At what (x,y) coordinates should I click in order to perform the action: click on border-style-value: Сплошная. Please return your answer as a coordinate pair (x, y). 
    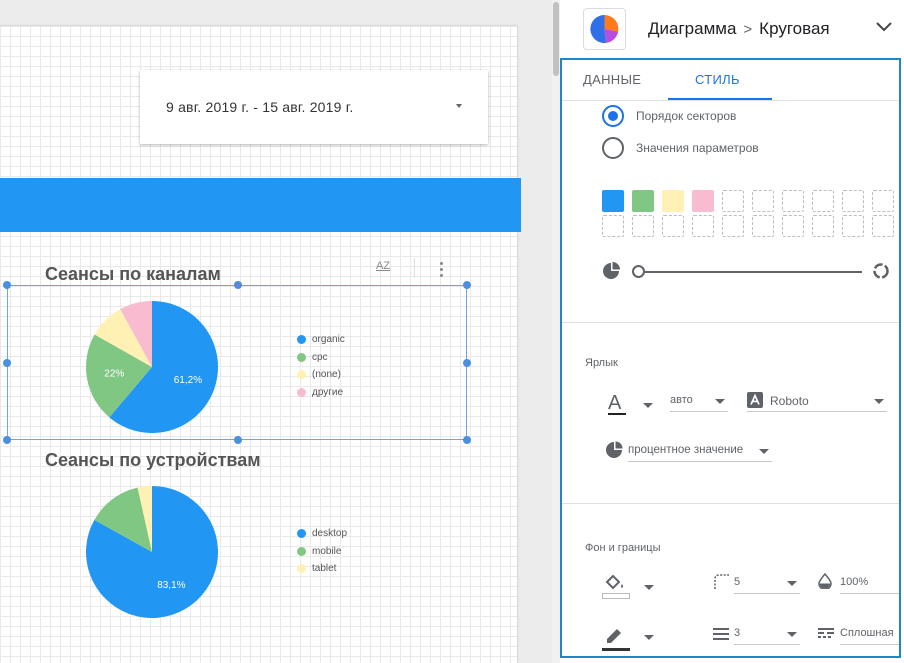
    Looking at the image, I should click on (867, 633).